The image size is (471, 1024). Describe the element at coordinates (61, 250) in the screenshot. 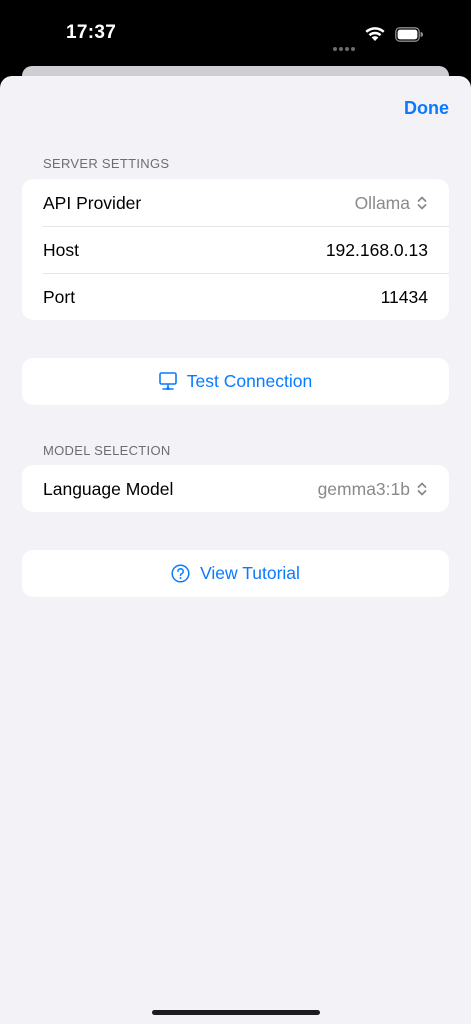

I see `host-label: Host` at that location.